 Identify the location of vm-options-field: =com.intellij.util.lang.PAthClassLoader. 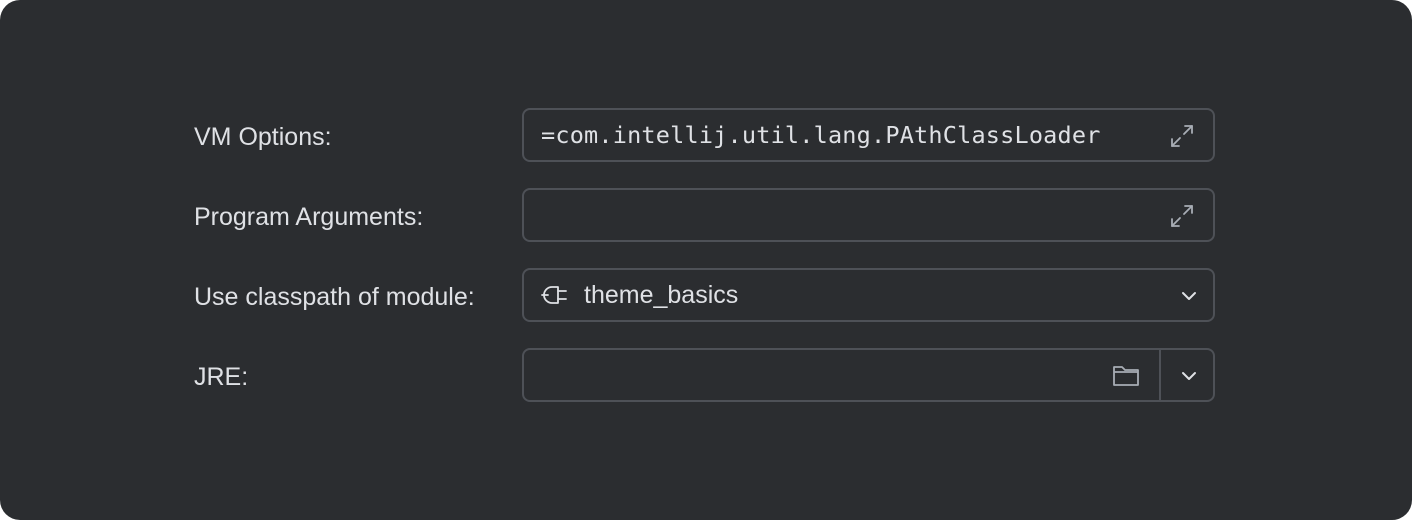
(868, 135).